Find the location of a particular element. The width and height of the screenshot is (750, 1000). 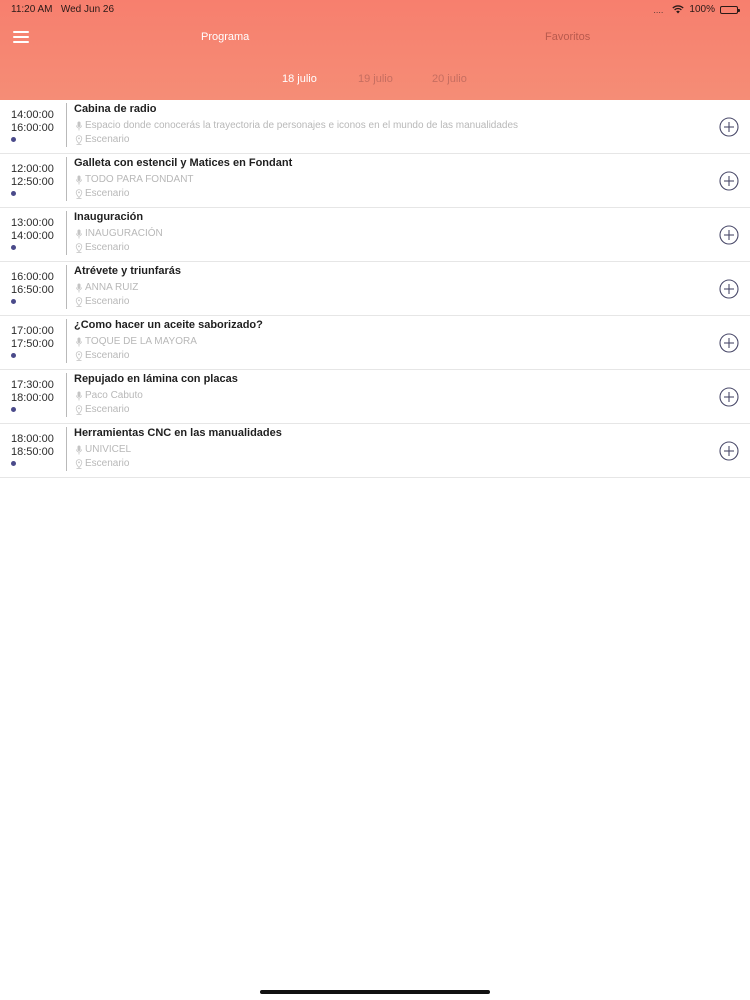

event-end-time: 18:00:00 is located at coordinates (32, 398).